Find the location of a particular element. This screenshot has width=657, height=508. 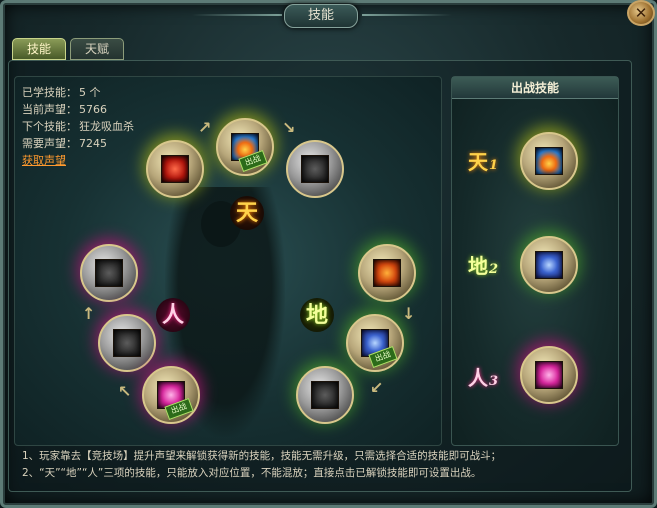

arrow-icon: ↘ is located at coordinates (289, 127).